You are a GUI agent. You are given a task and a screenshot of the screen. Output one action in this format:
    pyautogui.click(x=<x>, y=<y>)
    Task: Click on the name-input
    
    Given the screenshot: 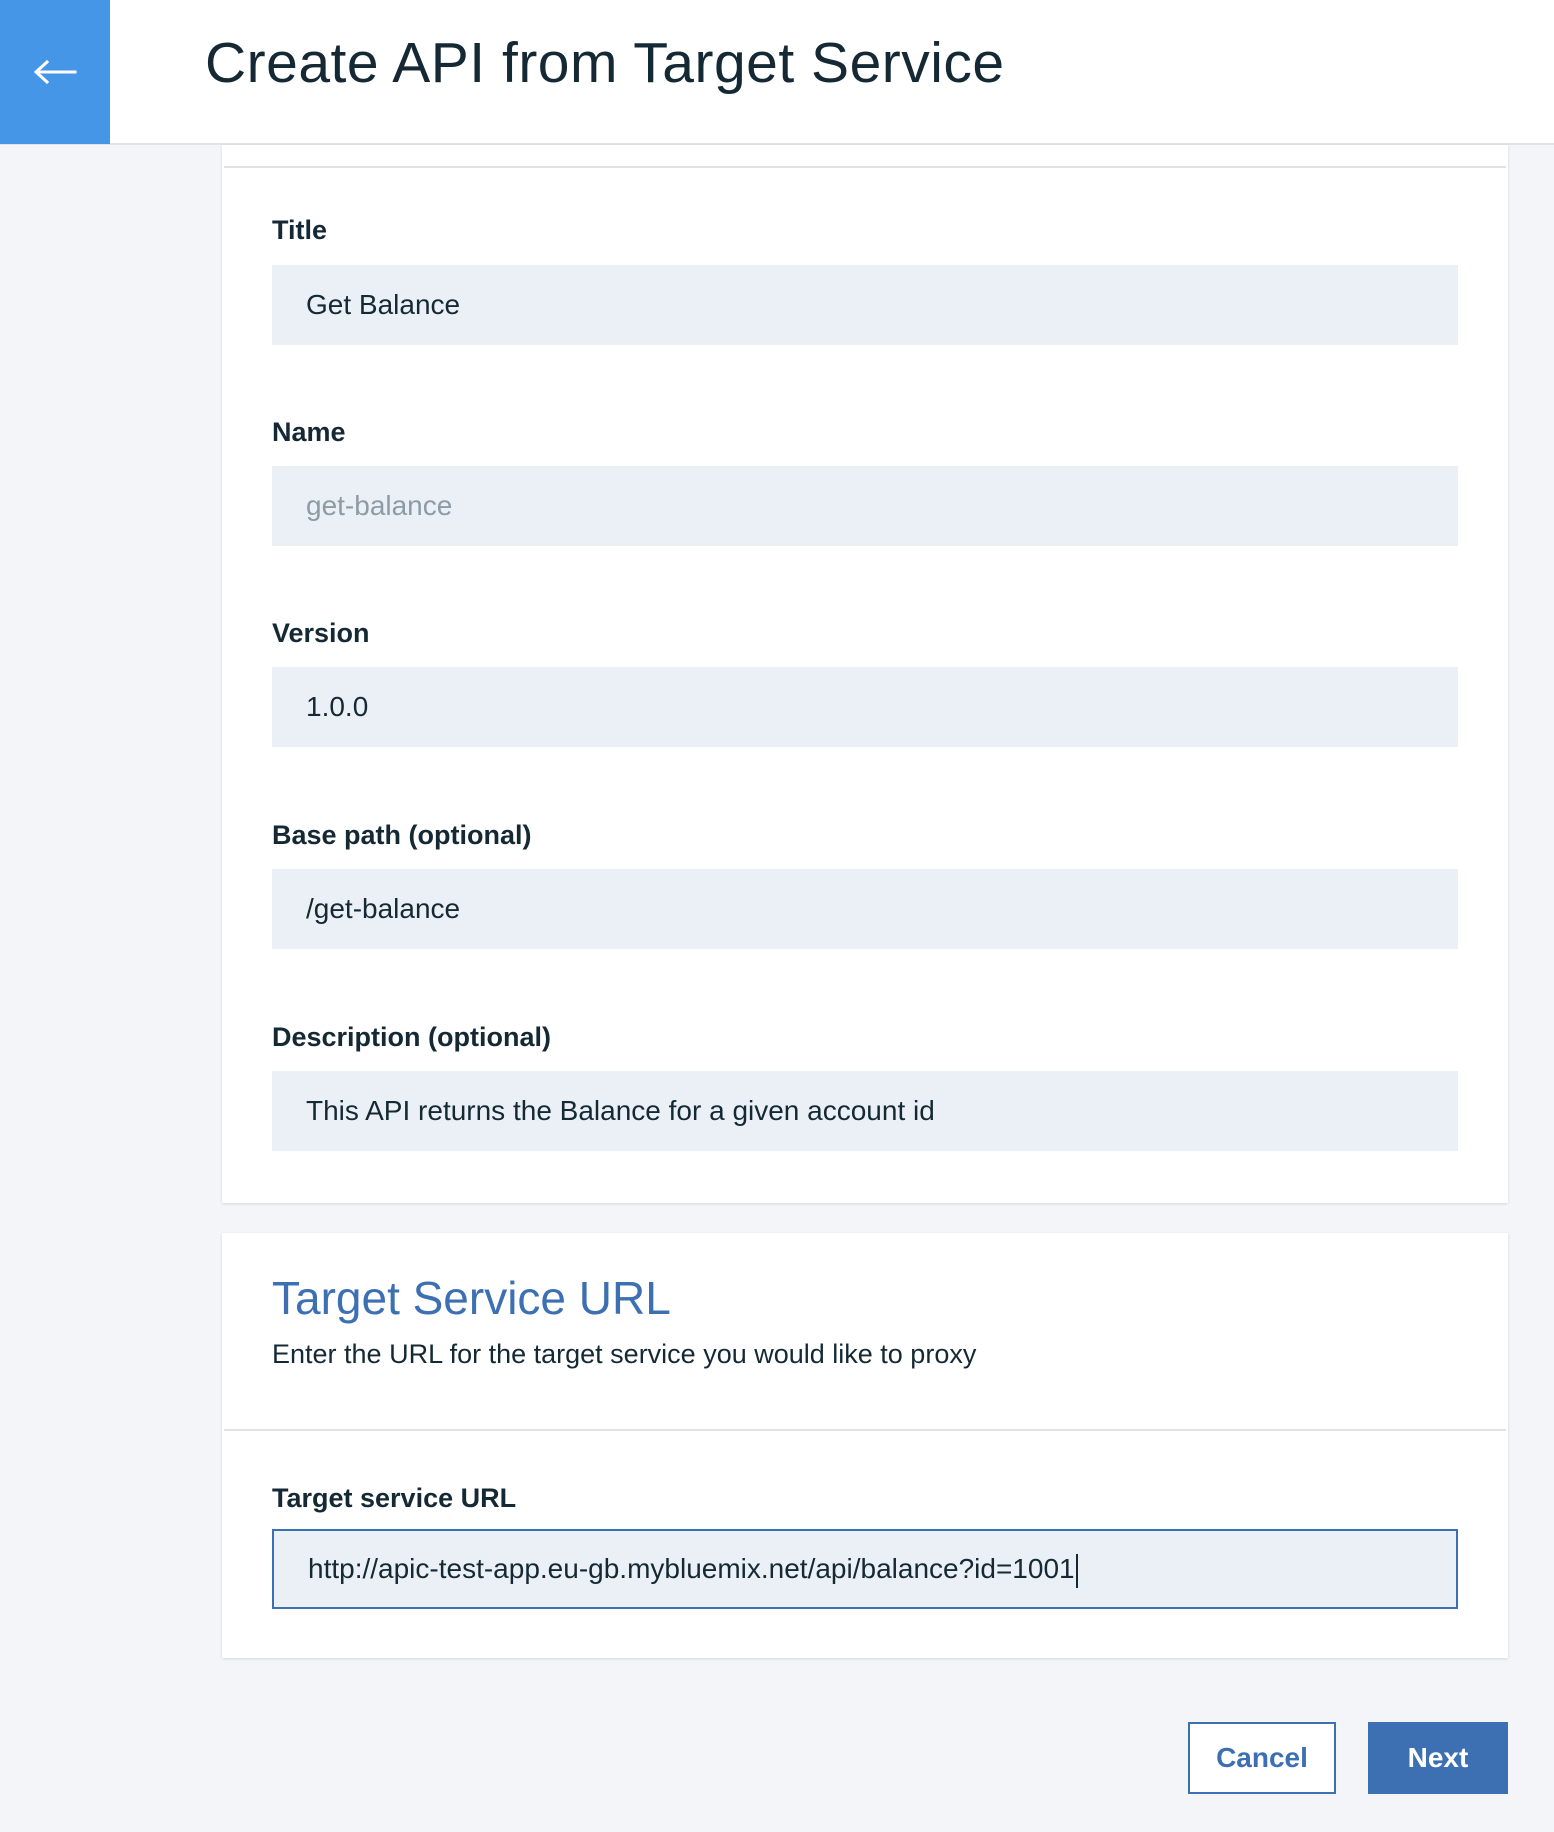 What is the action you would take?
    pyautogui.click(x=865, y=506)
    